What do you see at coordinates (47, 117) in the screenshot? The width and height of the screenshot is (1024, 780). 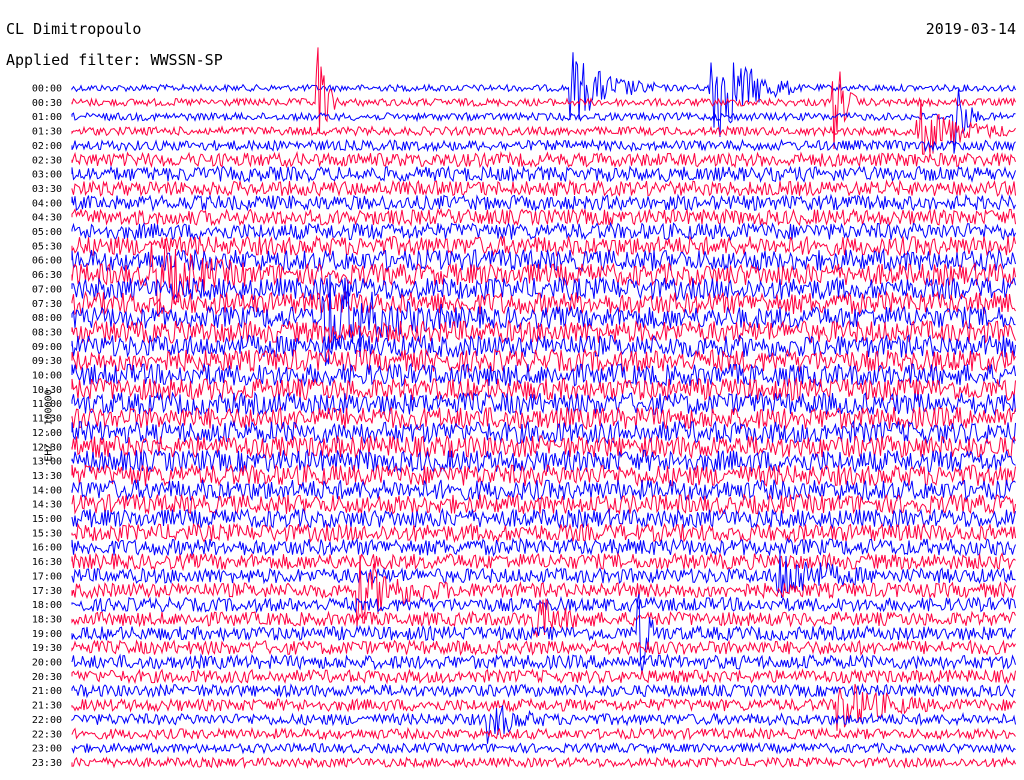 I see `time-tick-label: 01:00` at bounding box center [47, 117].